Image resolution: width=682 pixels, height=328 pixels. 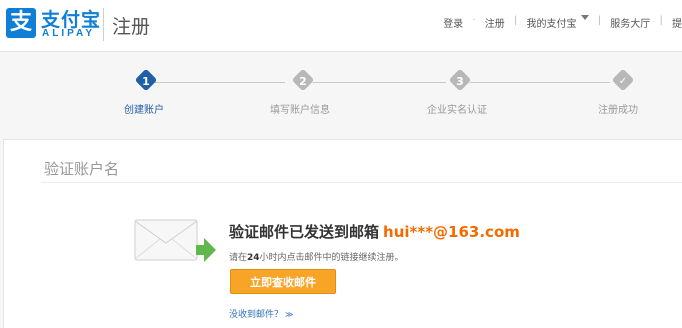 What do you see at coordinates (82, 169) in the screenshot?
I see `section-title: 验证账户名` at bounding box center [82, 169].